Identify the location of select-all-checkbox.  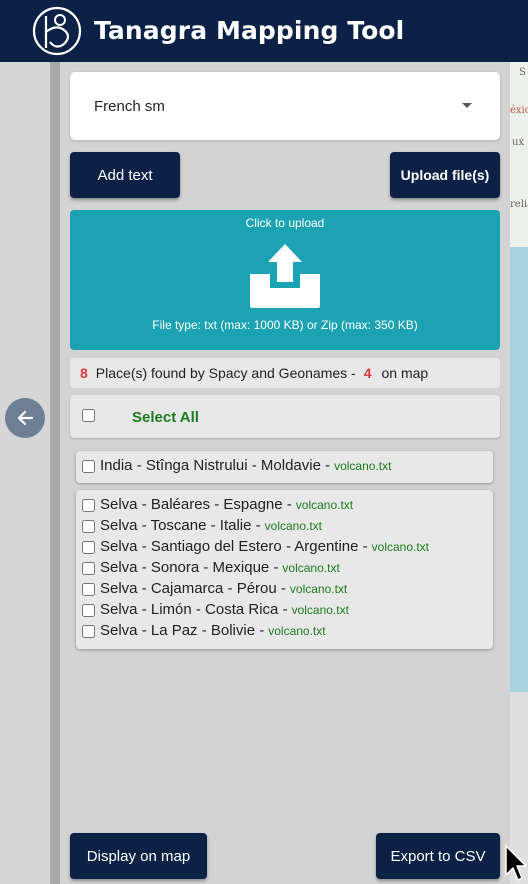
(88, 415).